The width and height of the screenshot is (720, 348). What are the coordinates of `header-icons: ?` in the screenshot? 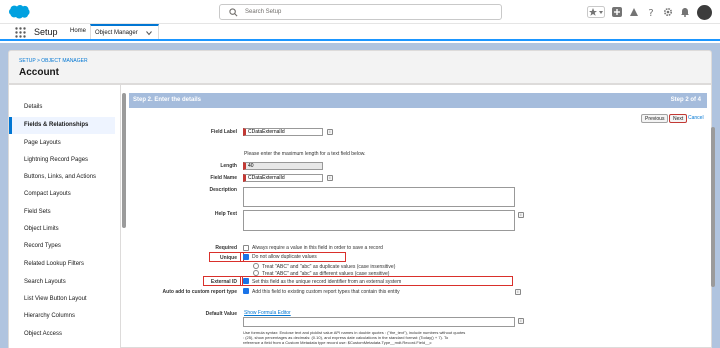 It's located at (649, 12).